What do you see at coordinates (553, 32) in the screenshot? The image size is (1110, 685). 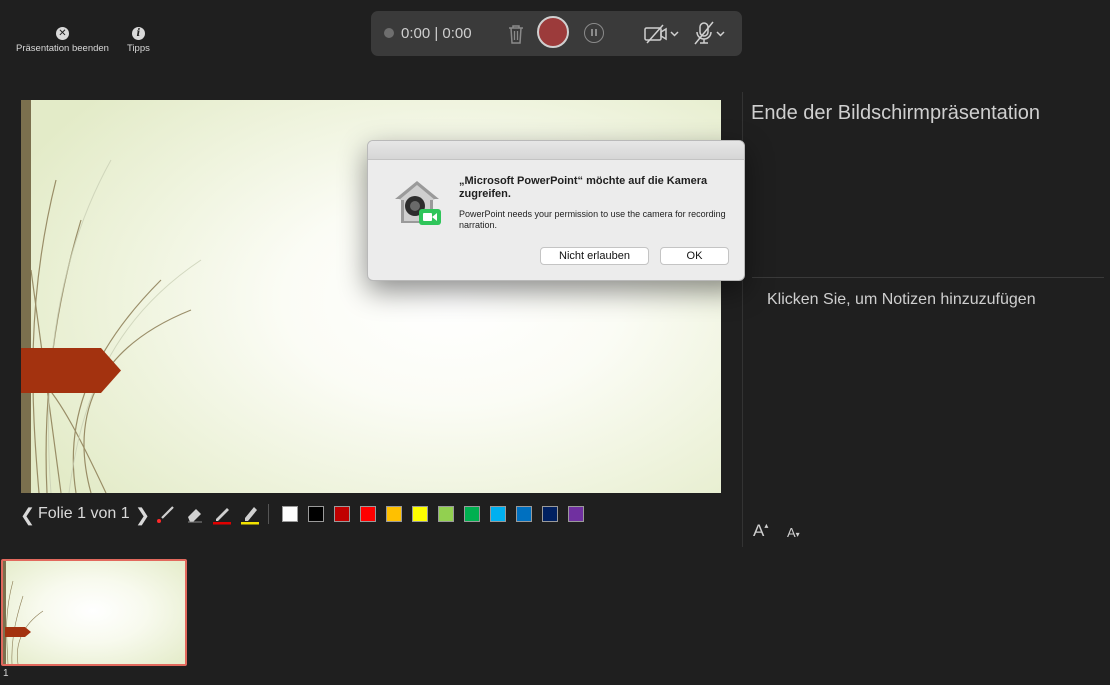 I see `record-button` at bounding box center [553, 32].